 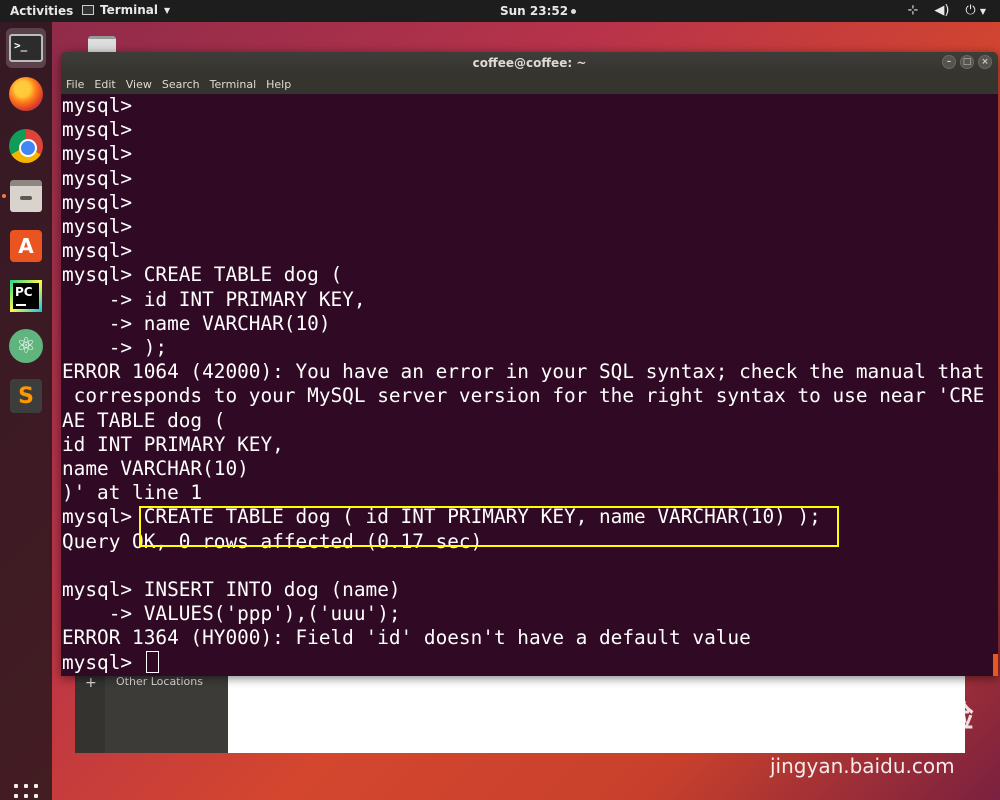 I want to click on terminal-line: mysql> INSERT INTO dog (name), so click(x=231, y=589).